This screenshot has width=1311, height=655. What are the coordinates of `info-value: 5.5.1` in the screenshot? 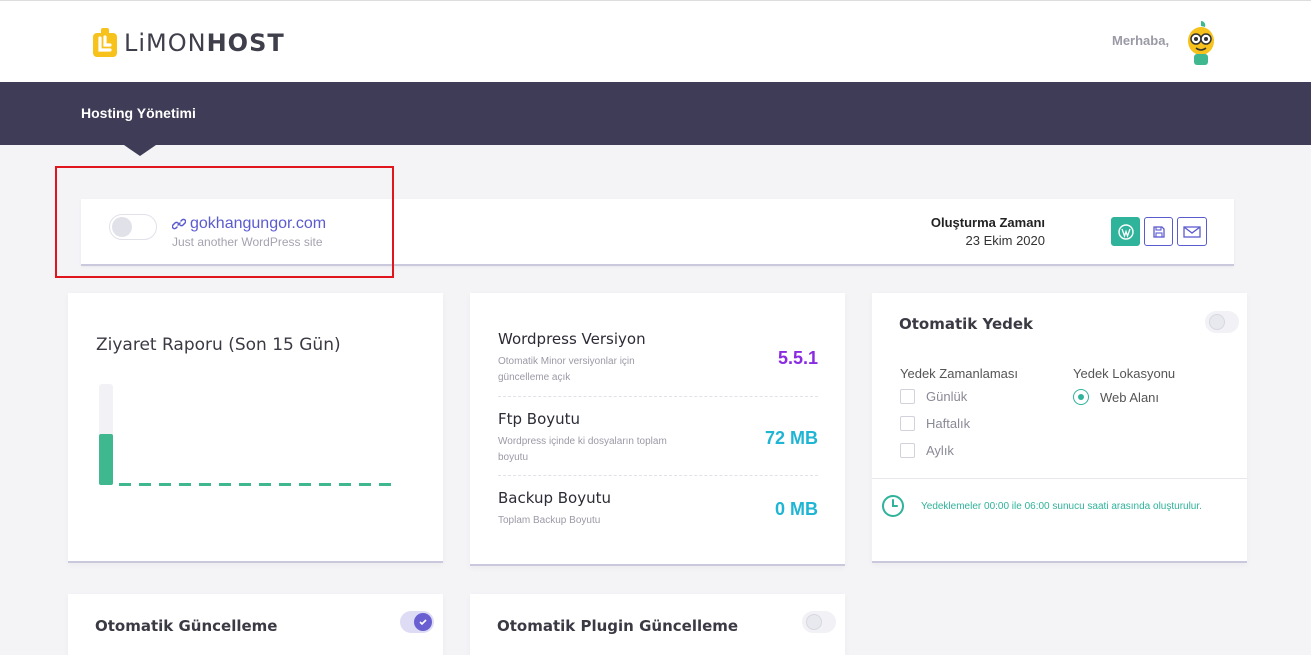 It's located at (797, 358).